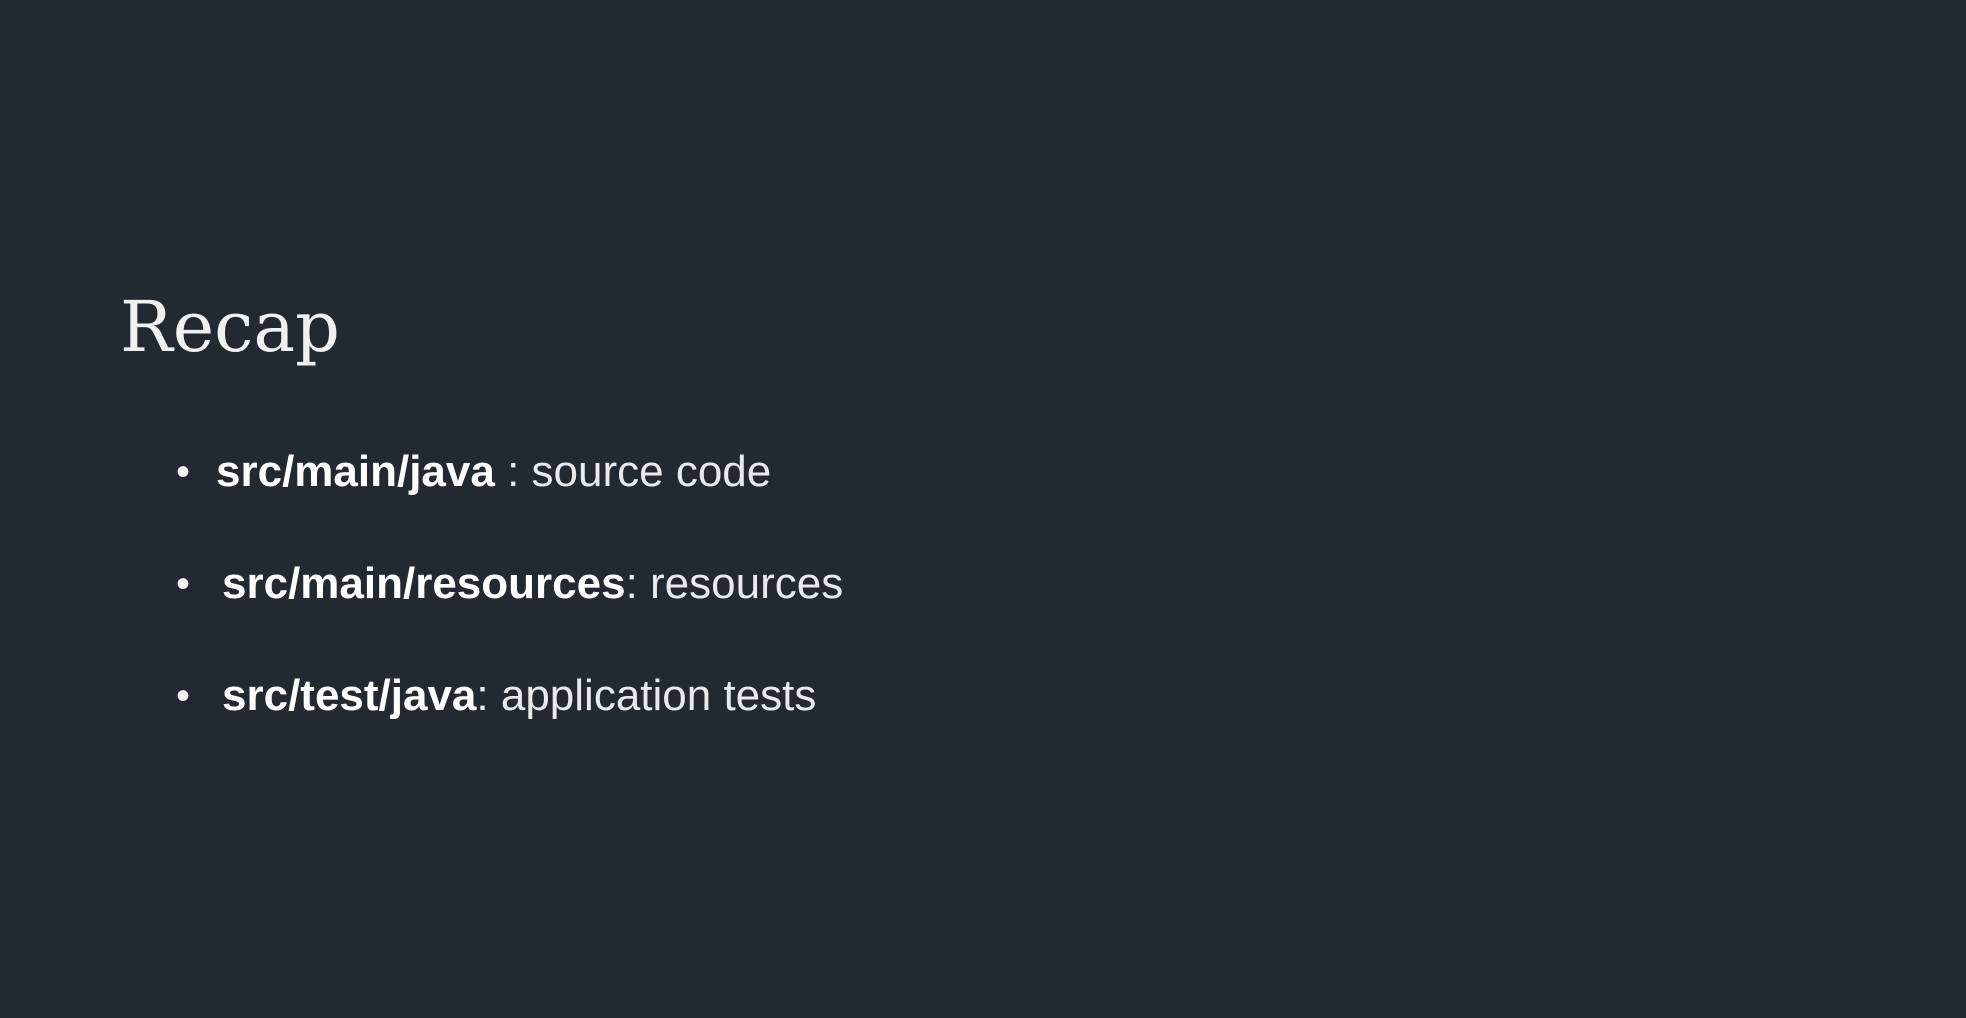  Describe the element at coordinates (651, 471) in the screenshot. I see `bullet-description: source code` at that location.